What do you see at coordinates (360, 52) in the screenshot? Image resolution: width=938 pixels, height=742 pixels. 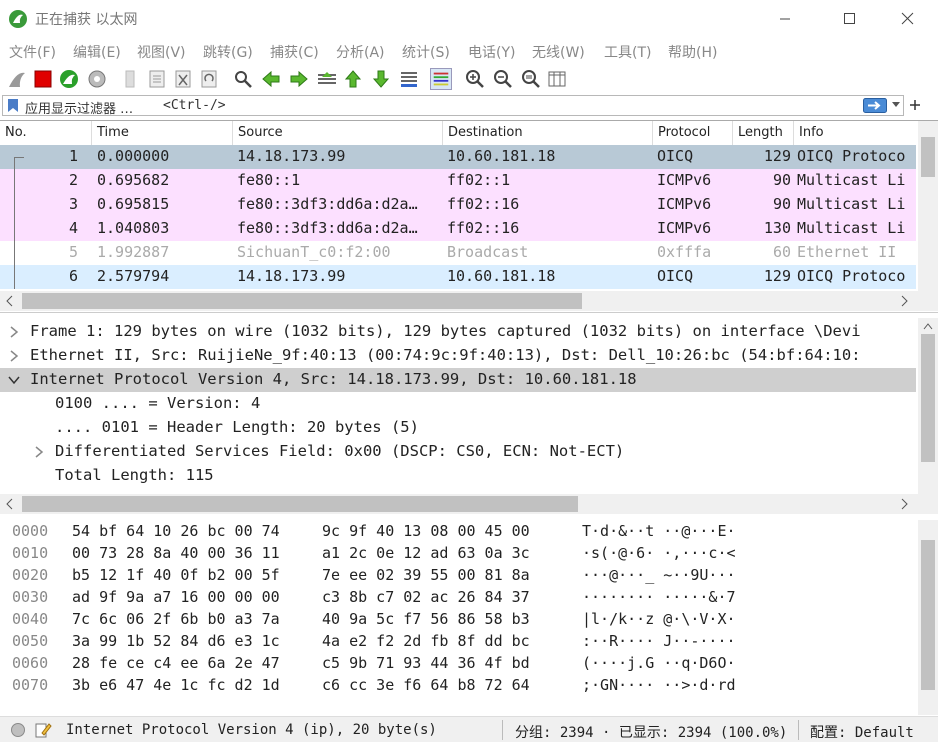 I see `menu-analyze: 分析(A)` at bounding box center [360, 52].